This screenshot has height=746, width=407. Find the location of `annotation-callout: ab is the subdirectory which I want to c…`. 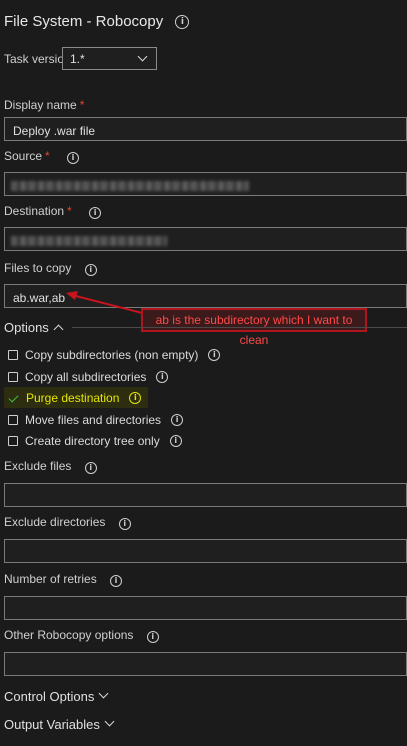

annotation-callout: ab is the subdirectory which I want to c… is located at coordinates (254, 327).